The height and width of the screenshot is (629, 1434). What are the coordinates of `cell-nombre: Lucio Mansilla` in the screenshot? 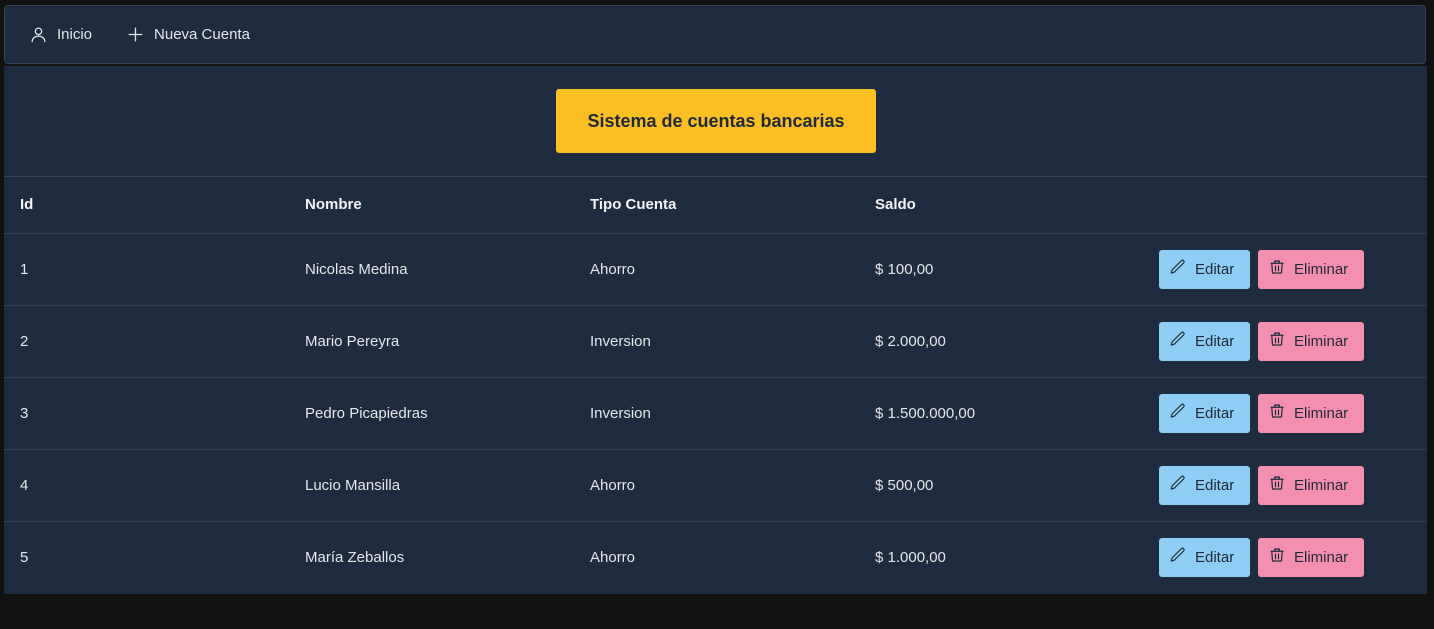 It's located at (431, 485).